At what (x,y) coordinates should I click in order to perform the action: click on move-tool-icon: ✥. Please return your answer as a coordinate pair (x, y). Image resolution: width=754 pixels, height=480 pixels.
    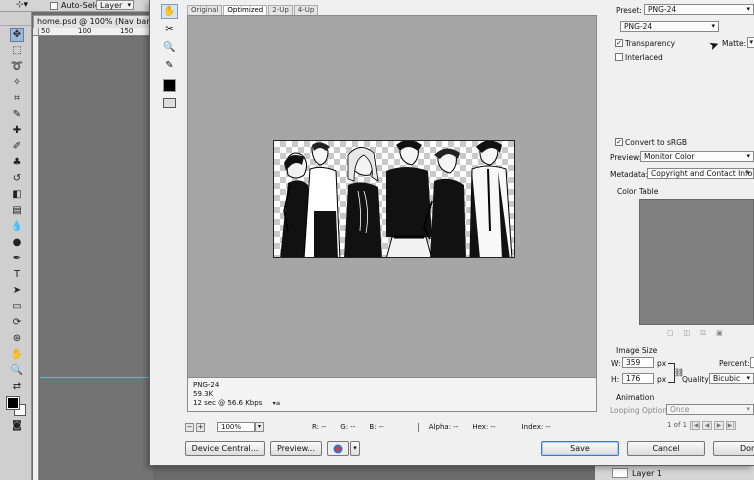
    Looking at the image, I should click on (17, 35).